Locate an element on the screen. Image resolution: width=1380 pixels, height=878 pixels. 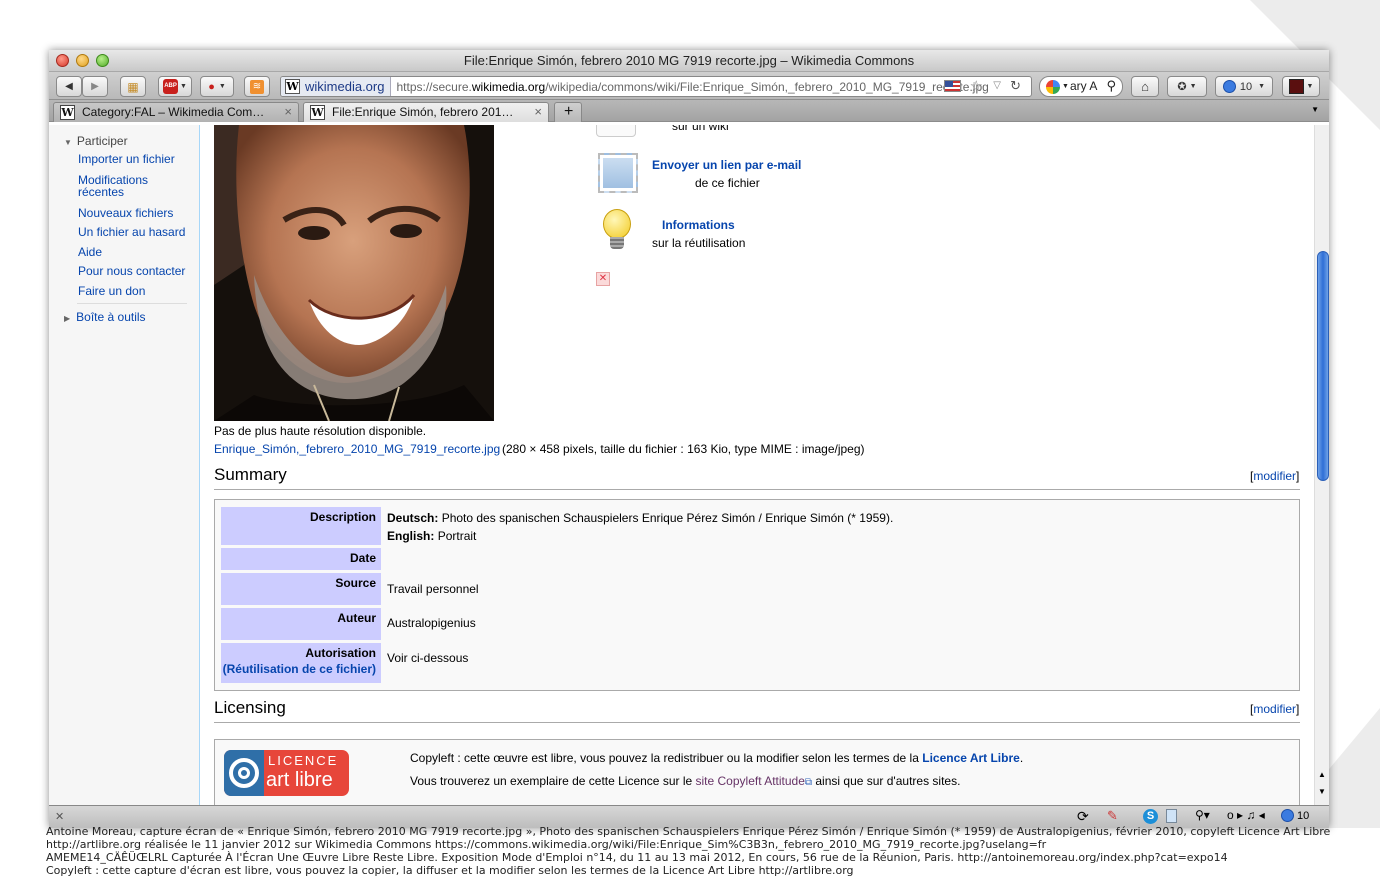
auteur-link: Australopigenius is located at coordinates (431, 623).